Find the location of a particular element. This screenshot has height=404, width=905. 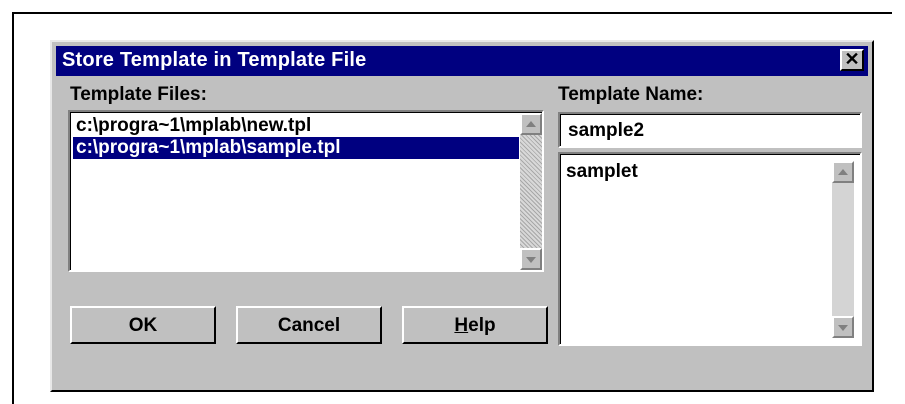

cancel-button: Cancel is located at coordinates (309, 325).